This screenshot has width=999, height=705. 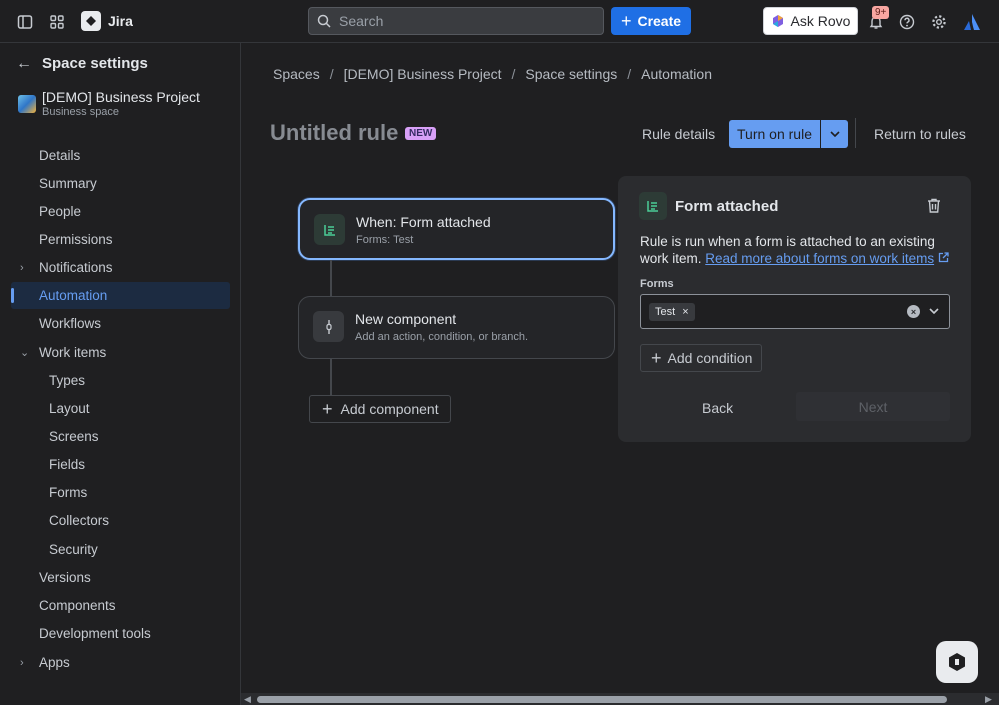 I want to click on next-button: Next, so click(x=873, y=406).